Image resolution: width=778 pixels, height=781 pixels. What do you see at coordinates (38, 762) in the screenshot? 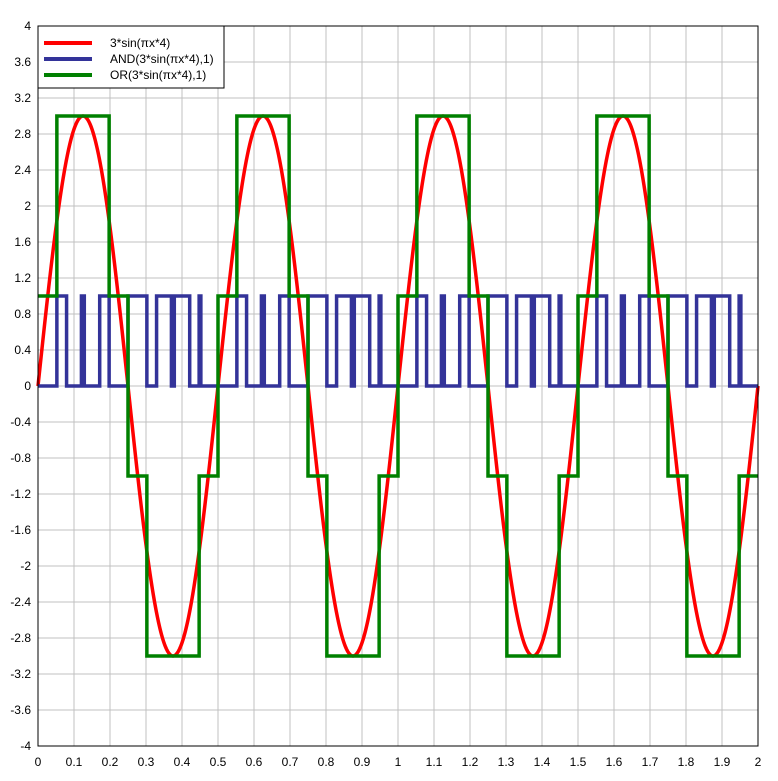
I see `x-tick-label: 0` at bounding box center [38, 762].